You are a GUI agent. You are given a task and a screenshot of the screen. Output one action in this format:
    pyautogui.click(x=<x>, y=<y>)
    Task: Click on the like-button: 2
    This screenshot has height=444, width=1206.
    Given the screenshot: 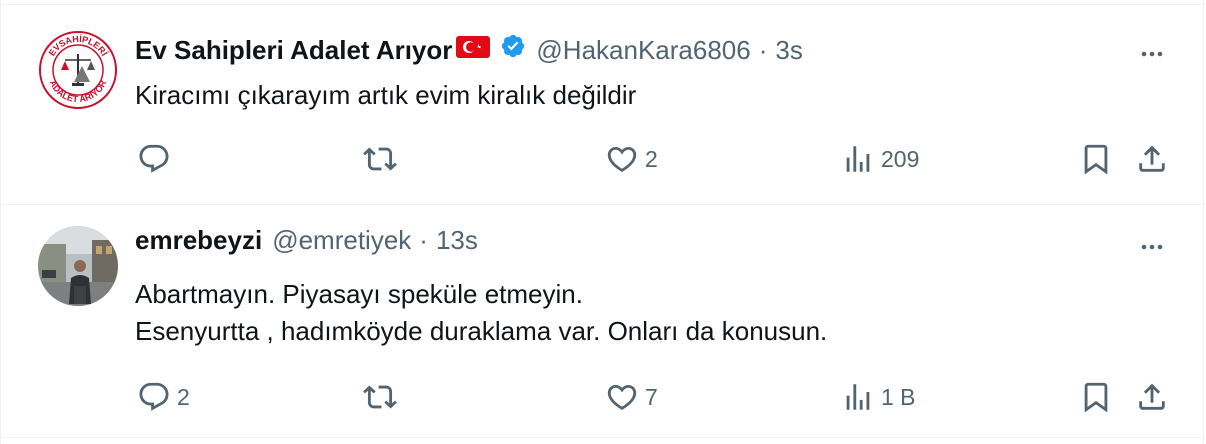 What is the action you would take?
    pyautogui.click(x=631, y=159)
    